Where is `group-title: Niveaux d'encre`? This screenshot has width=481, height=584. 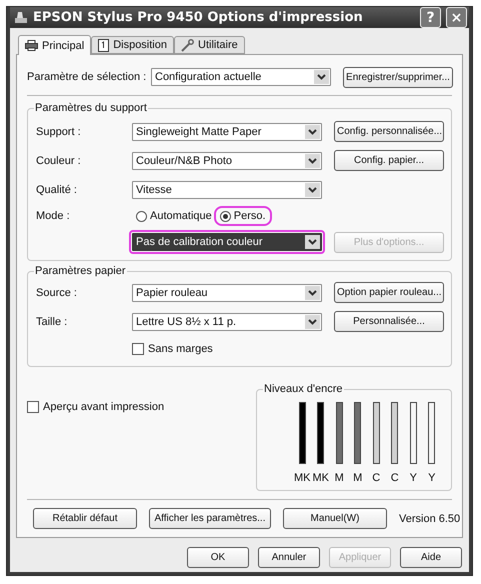
group-title: Niveaux d'encre is located at coordinates (303, 389).